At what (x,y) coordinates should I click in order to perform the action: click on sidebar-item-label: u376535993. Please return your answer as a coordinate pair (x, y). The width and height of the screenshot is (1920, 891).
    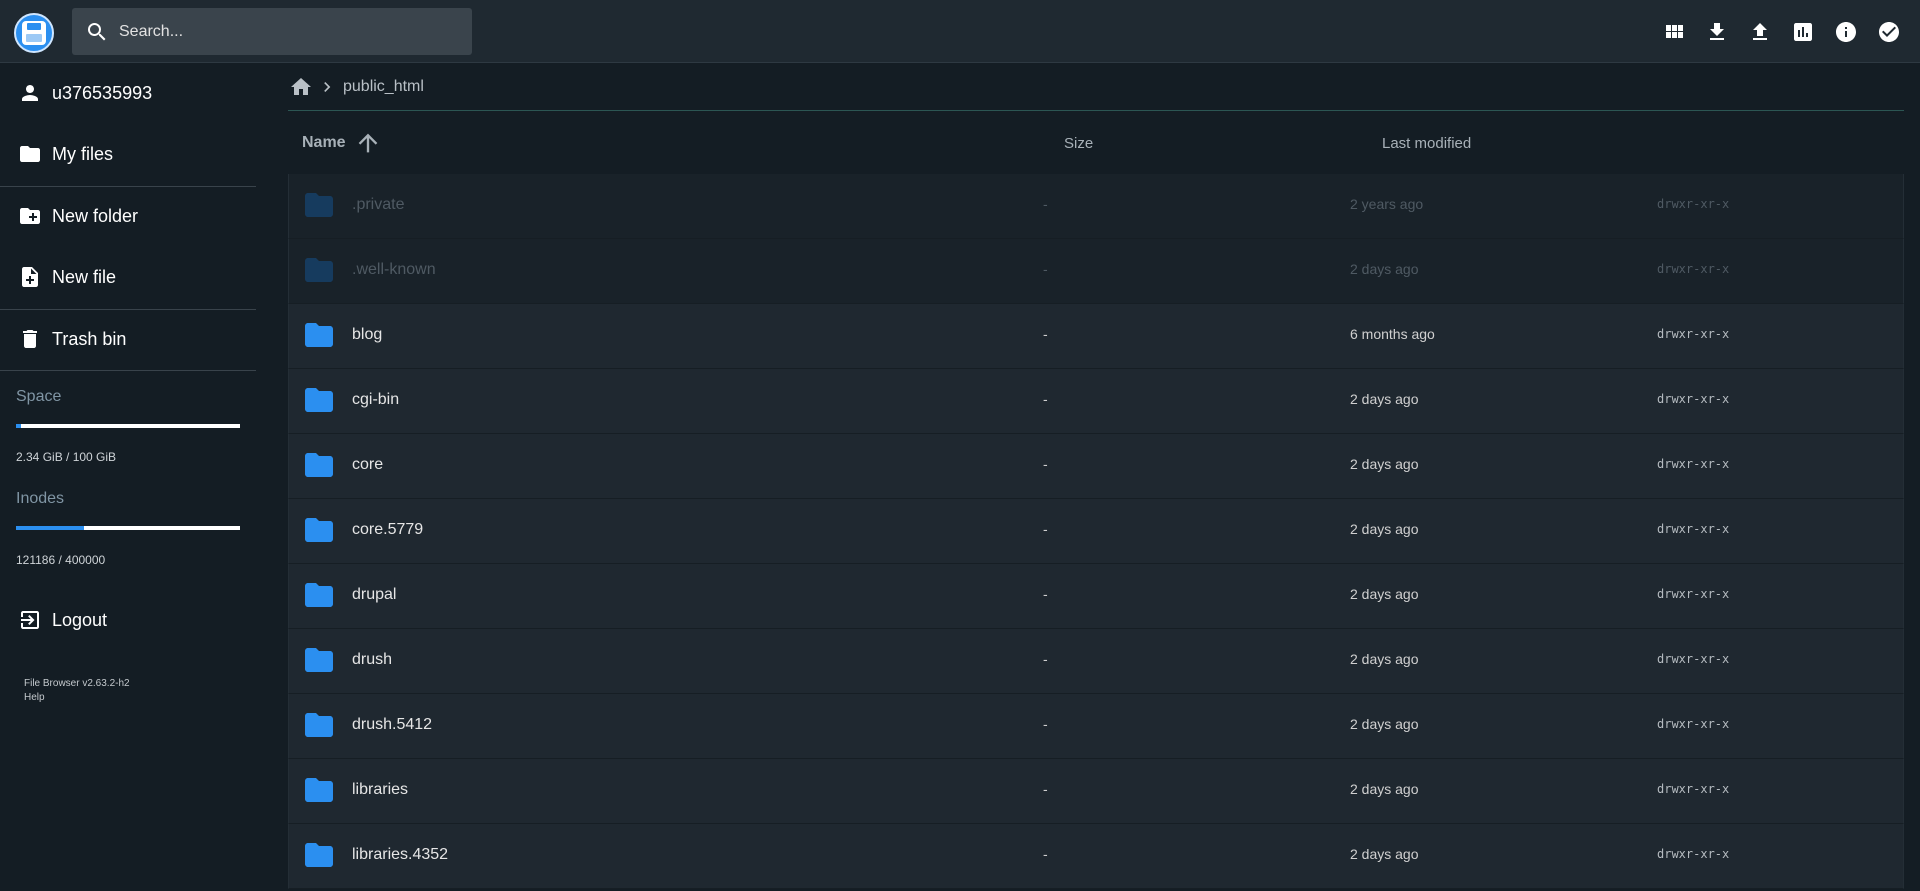
    Looking at the image, I should click on (102, 92).